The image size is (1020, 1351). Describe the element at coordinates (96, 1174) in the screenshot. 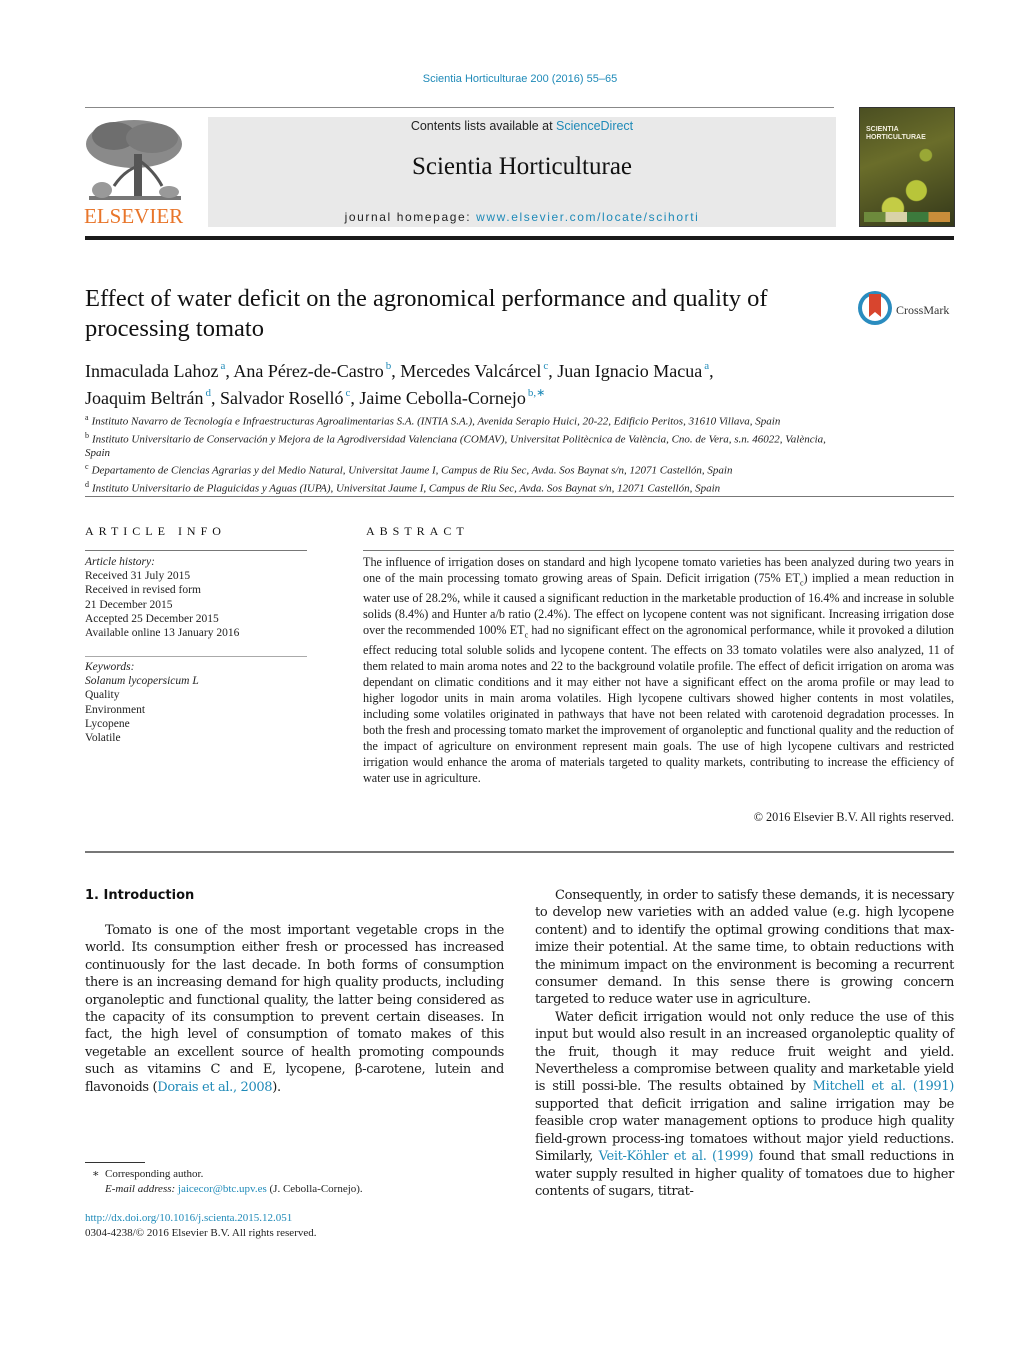

I see `footnote-star: ∗` at that location.